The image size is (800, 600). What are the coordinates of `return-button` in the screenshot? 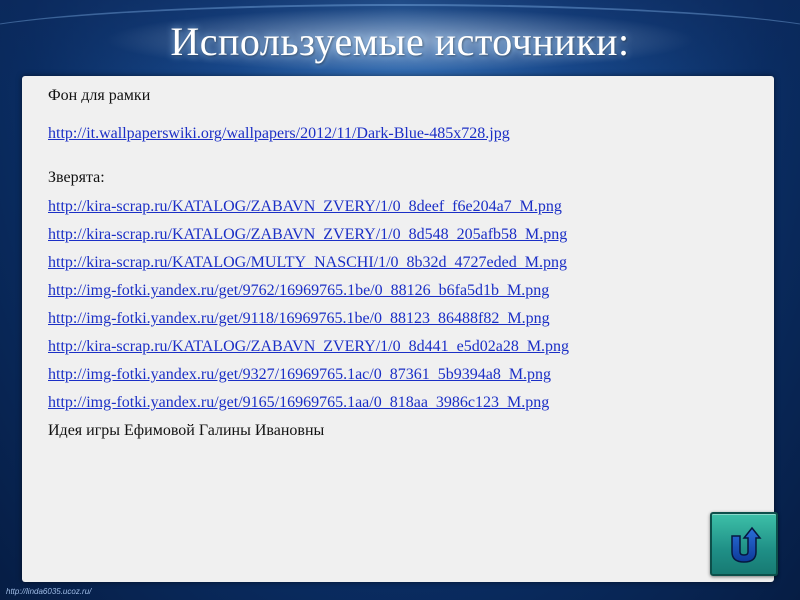 It's located at (744, 544).